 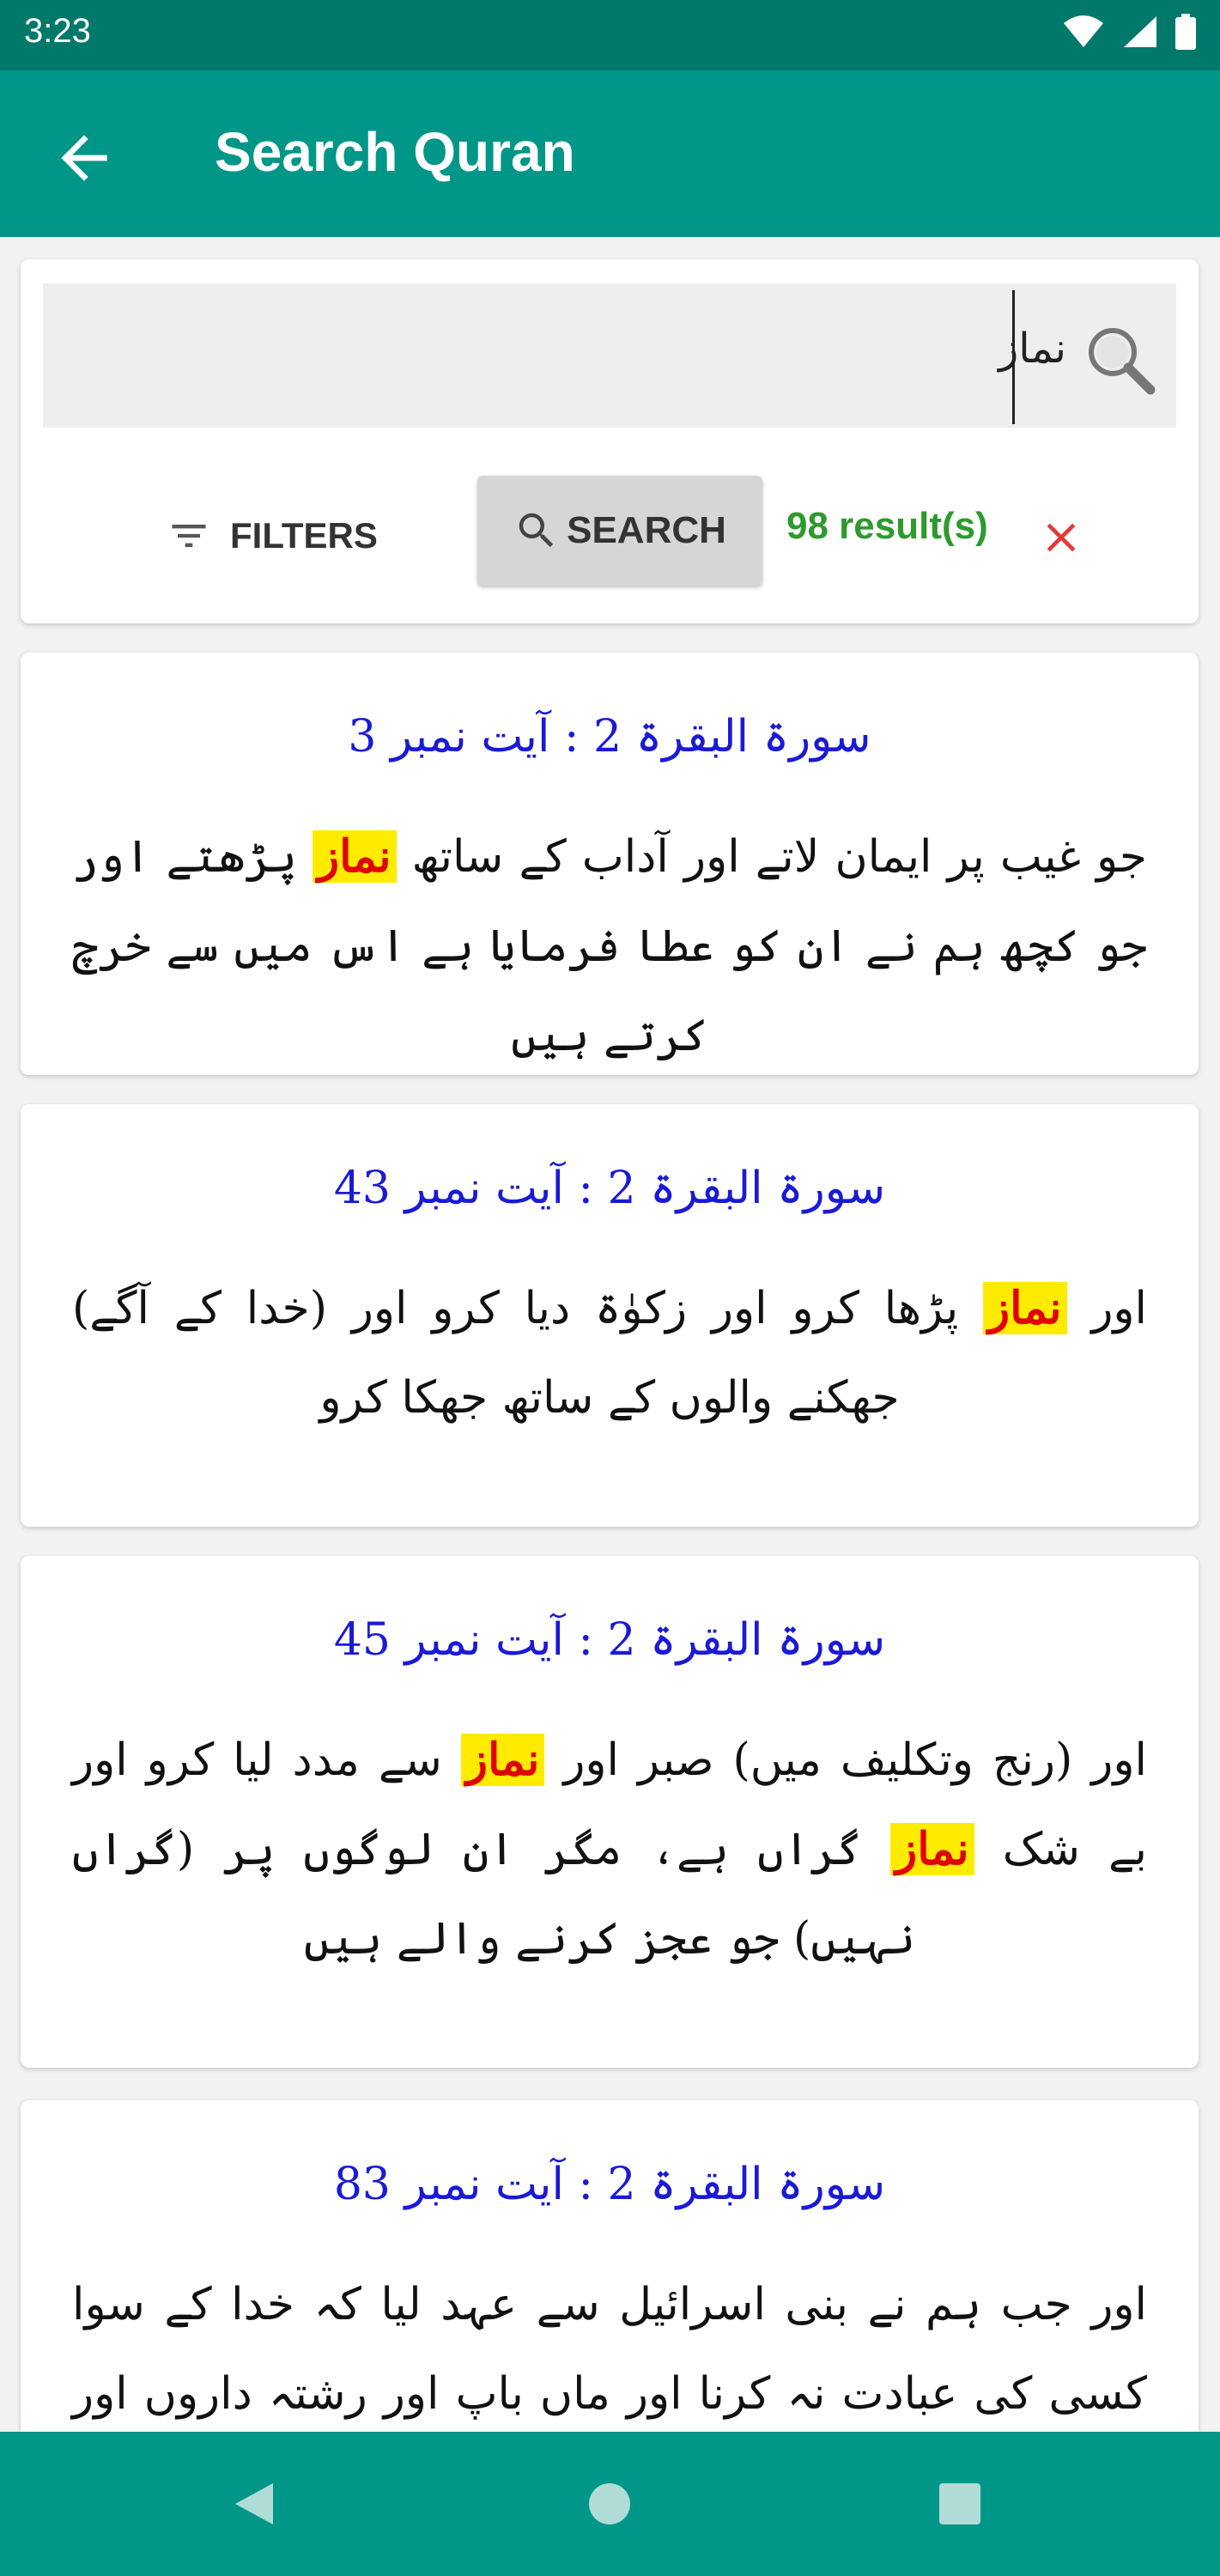 I want to click on result-title: سورۃ البقرۃ 2 : آیت نمبر 83, so click(x=609, y=2185).